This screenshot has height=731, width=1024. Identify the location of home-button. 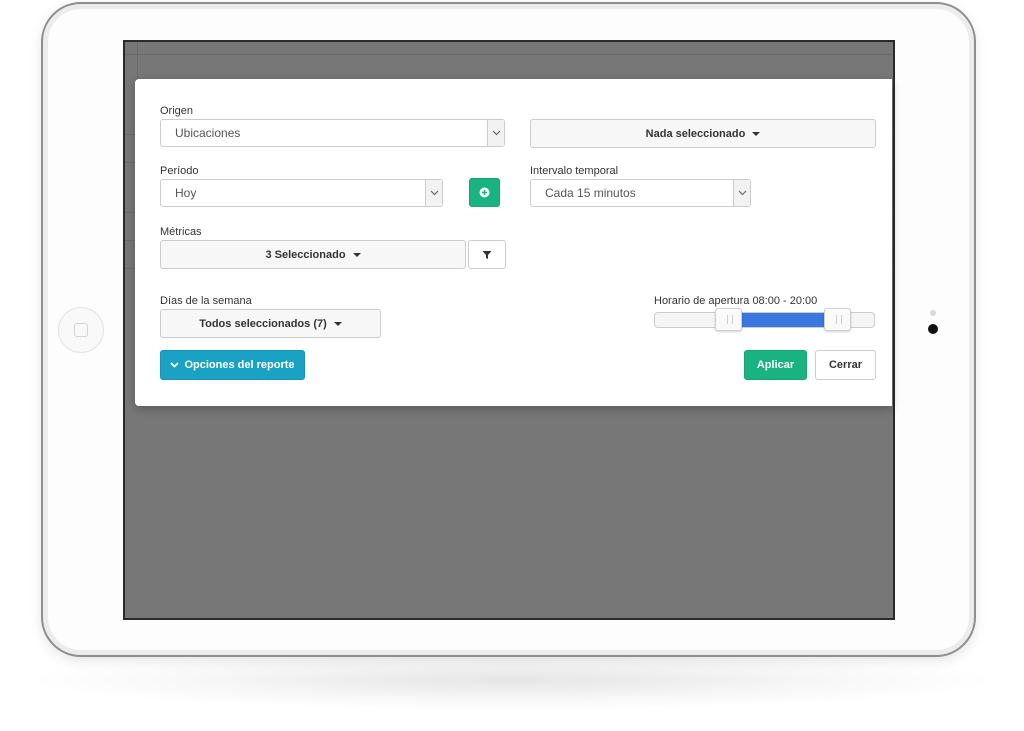
(81, 330).